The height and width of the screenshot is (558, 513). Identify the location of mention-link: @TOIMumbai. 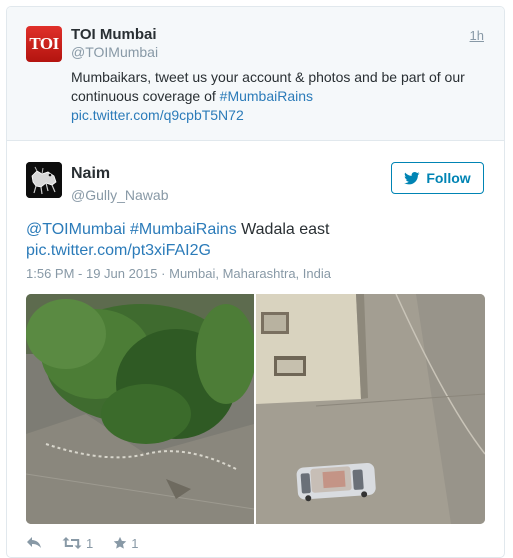
(76, 229).